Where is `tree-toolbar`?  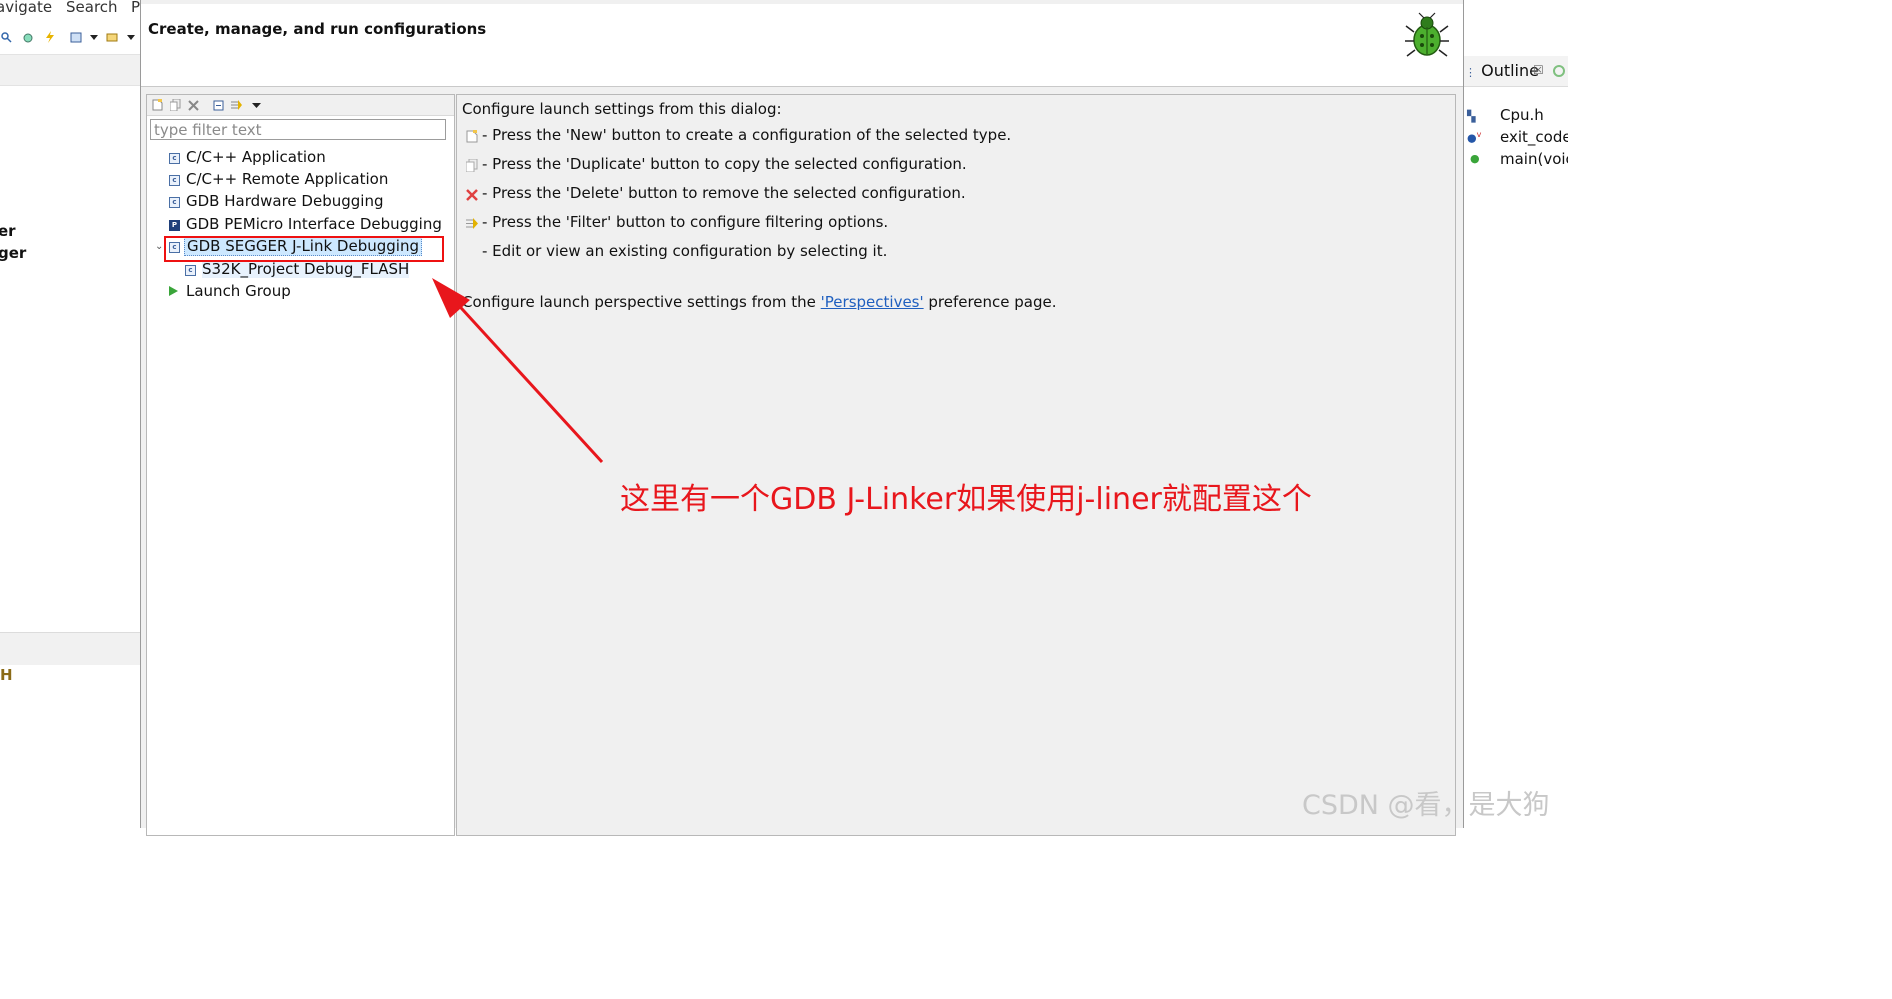
tree-toolbar is located at coordinates (300, 105).